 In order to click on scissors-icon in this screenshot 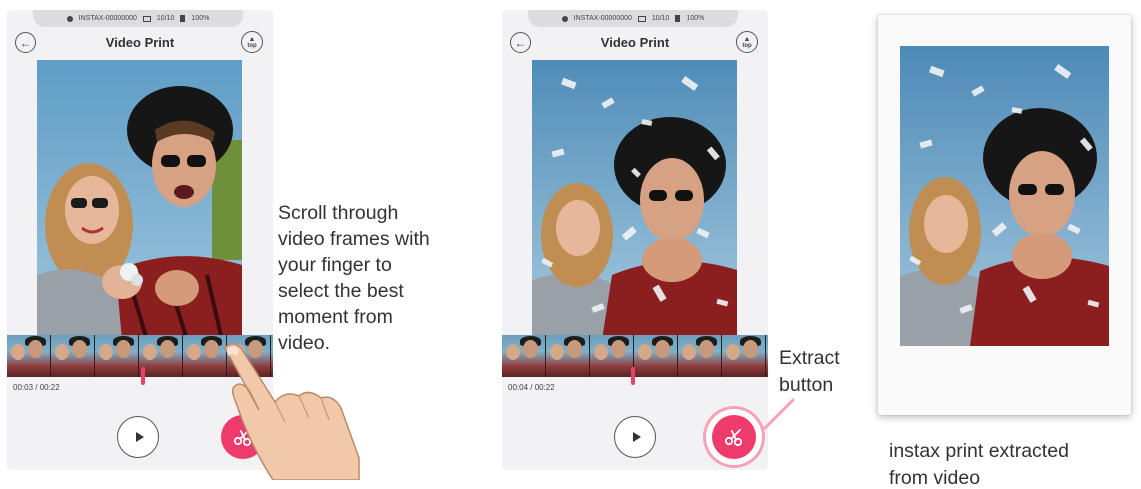, I will do `click(733, 438)`.